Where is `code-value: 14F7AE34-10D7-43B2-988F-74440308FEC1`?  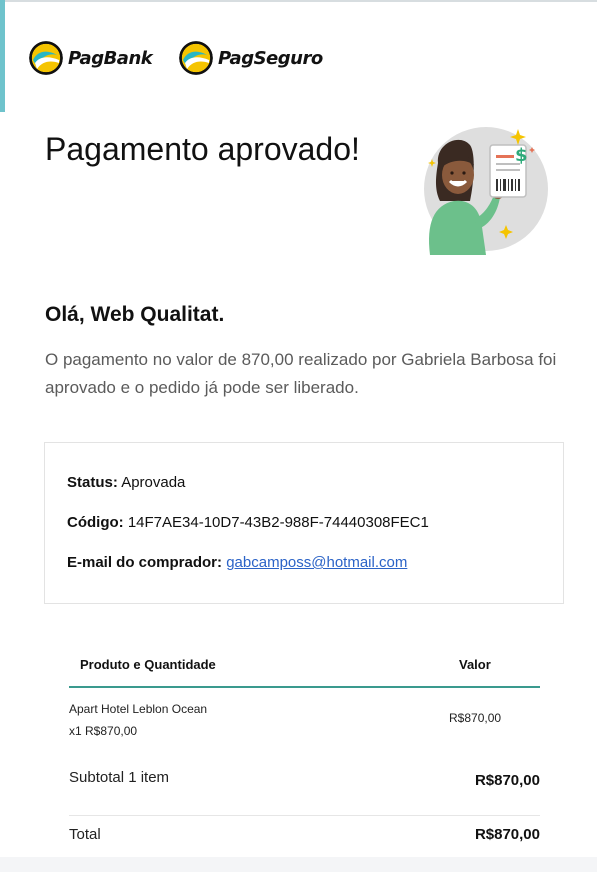
code-value: 14F7AE34-10D7-43B2-988F-74440308FEC1 is located at coordinates (278, 522).